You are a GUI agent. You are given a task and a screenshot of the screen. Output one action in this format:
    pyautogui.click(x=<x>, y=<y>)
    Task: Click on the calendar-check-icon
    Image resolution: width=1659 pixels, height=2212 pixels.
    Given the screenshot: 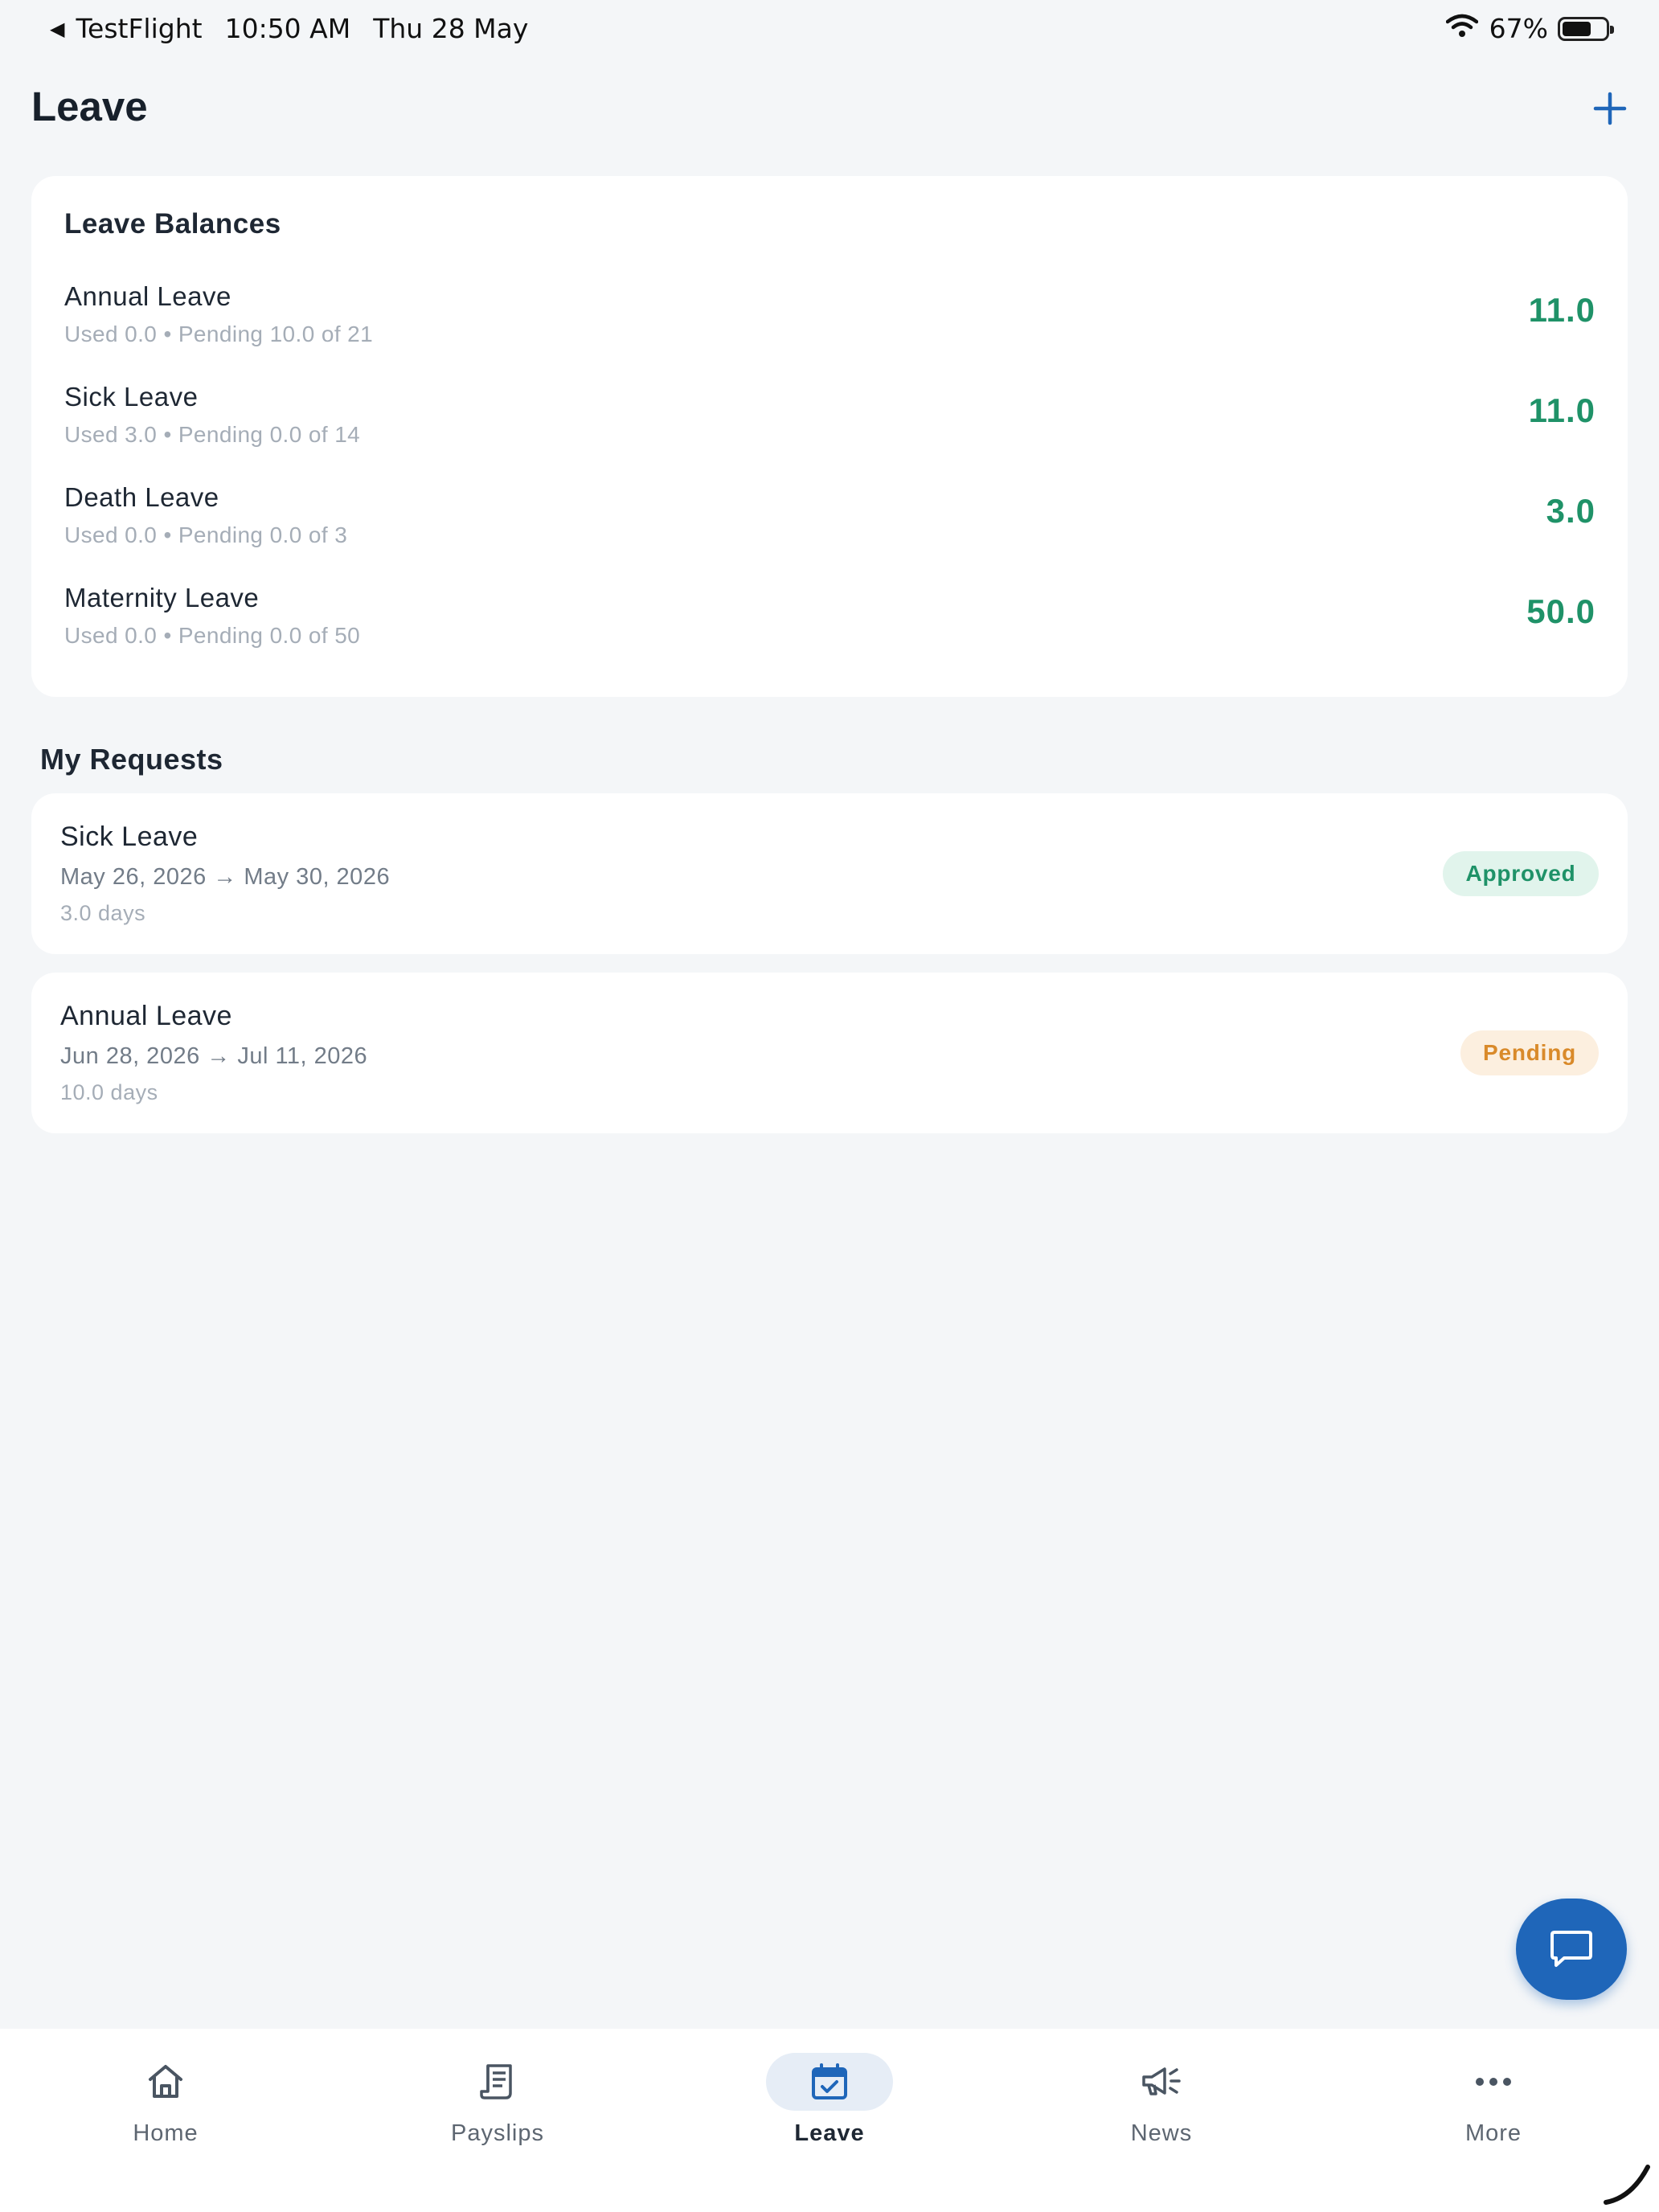 What is the action you would take?
    pyautogui.click(x=829, y=2081)
    